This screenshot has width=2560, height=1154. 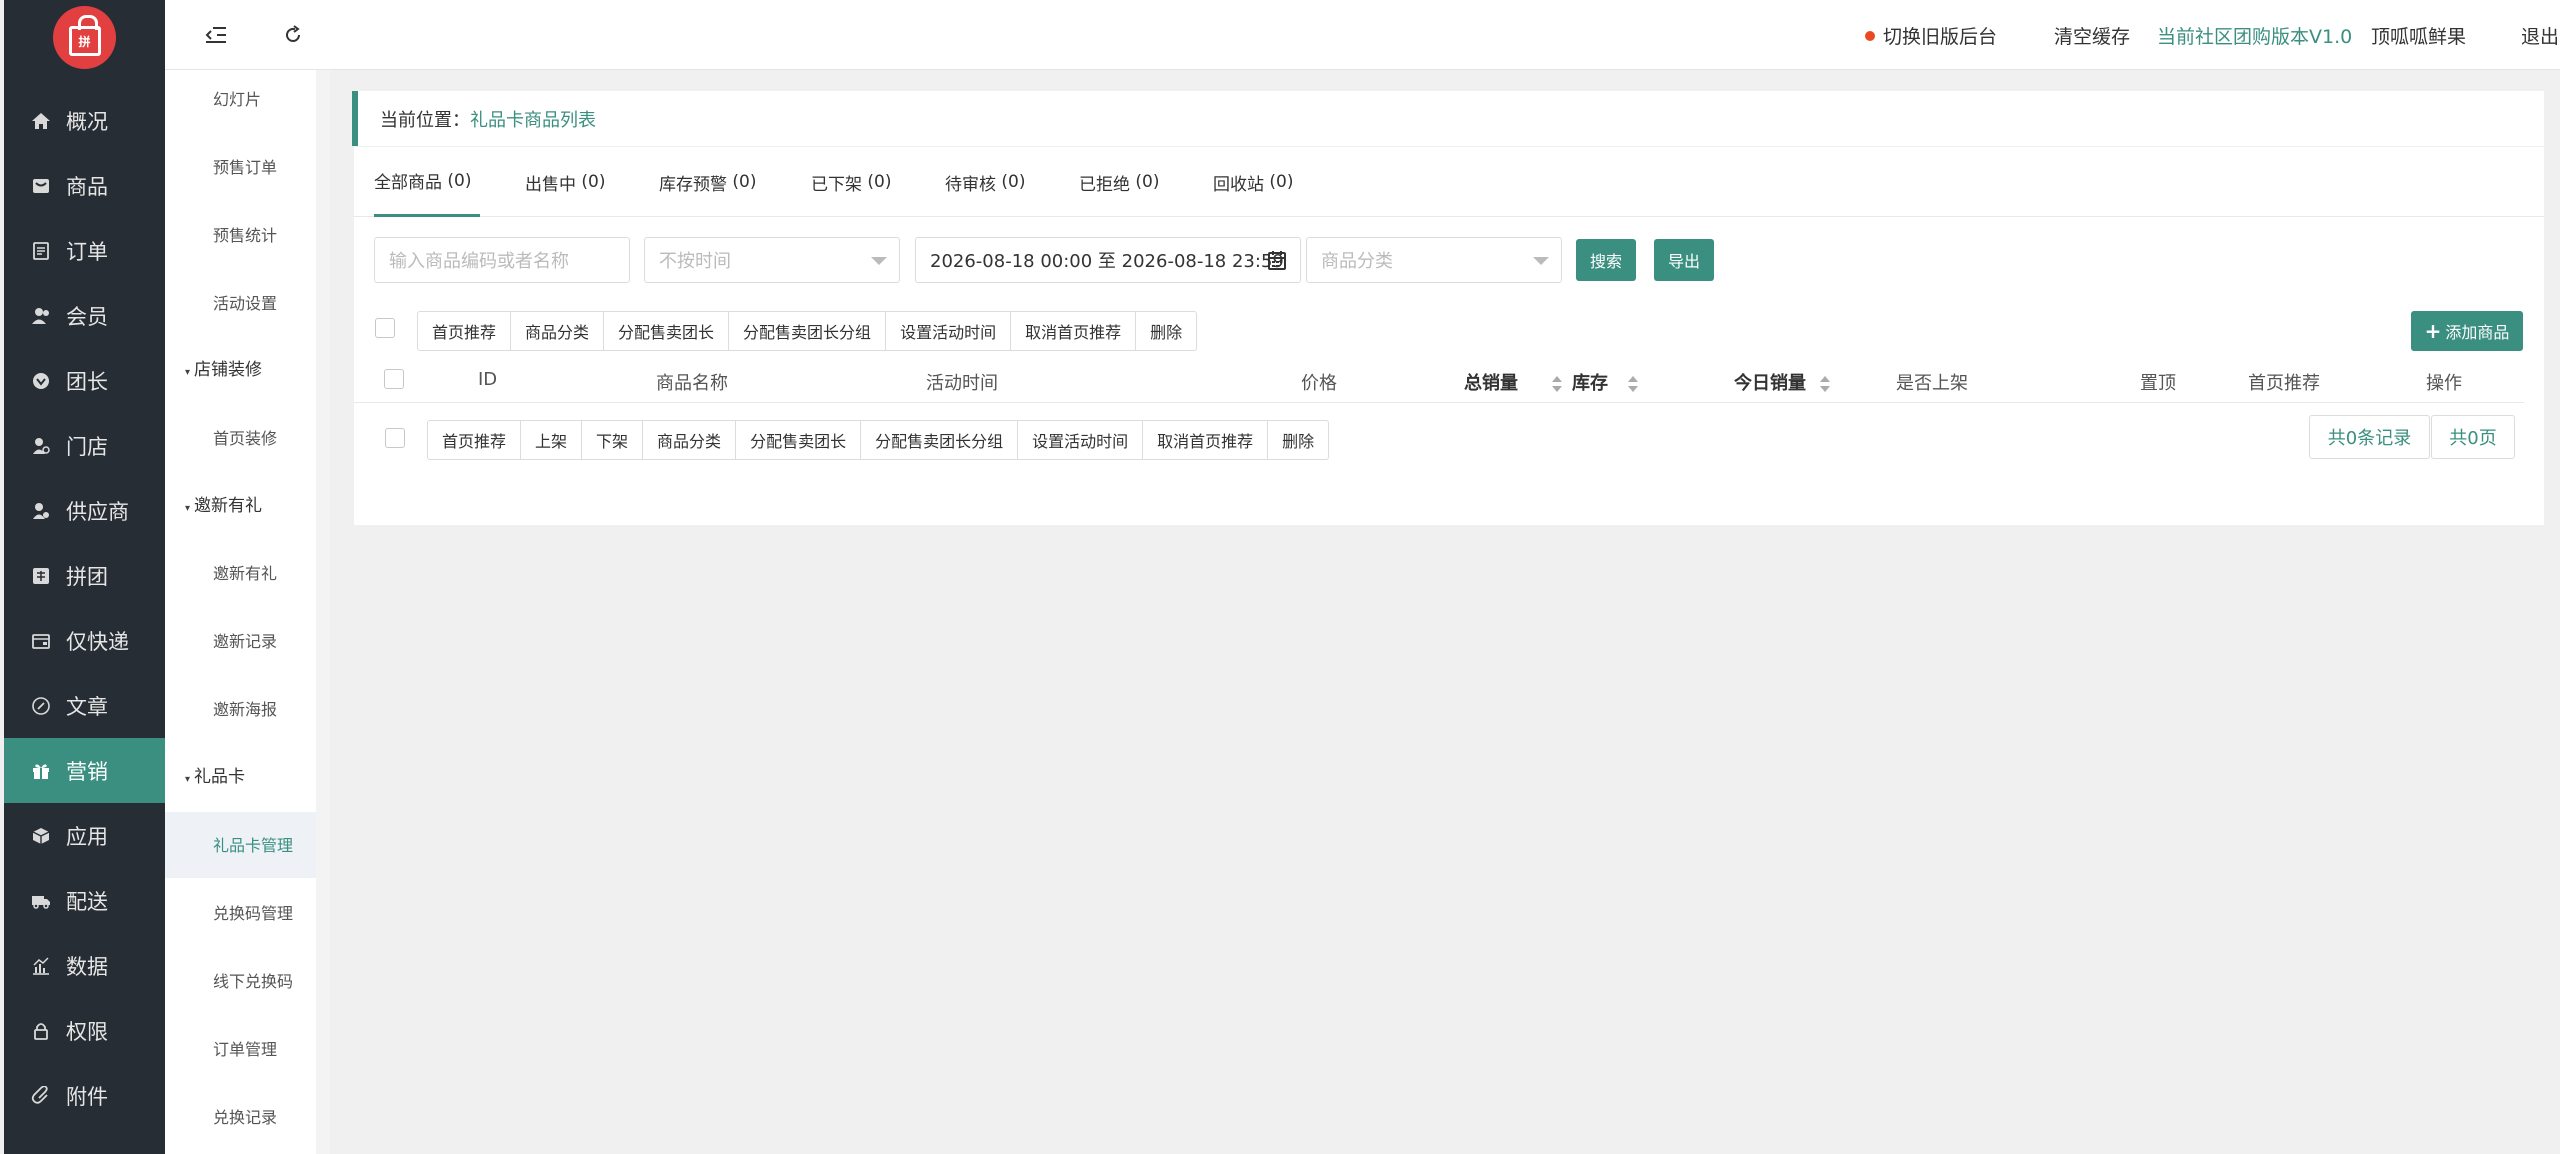 I want to click on nav-label: 权限, so click(x=87, y=1031).